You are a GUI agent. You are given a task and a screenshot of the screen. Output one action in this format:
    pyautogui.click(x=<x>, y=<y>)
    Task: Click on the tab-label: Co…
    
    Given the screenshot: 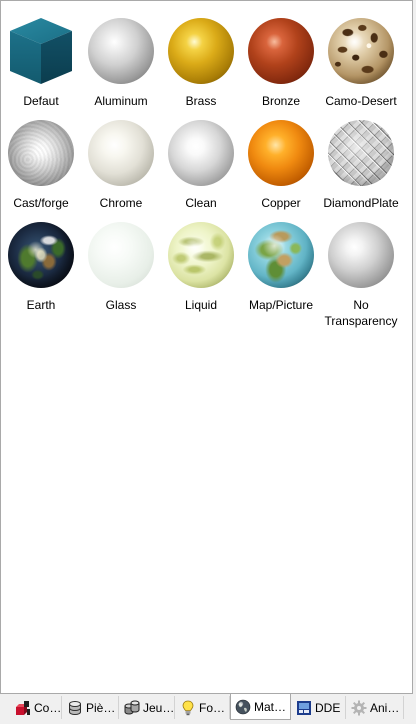 What is the action you would take?
    pyautogui.click(x=48, y=707)
    